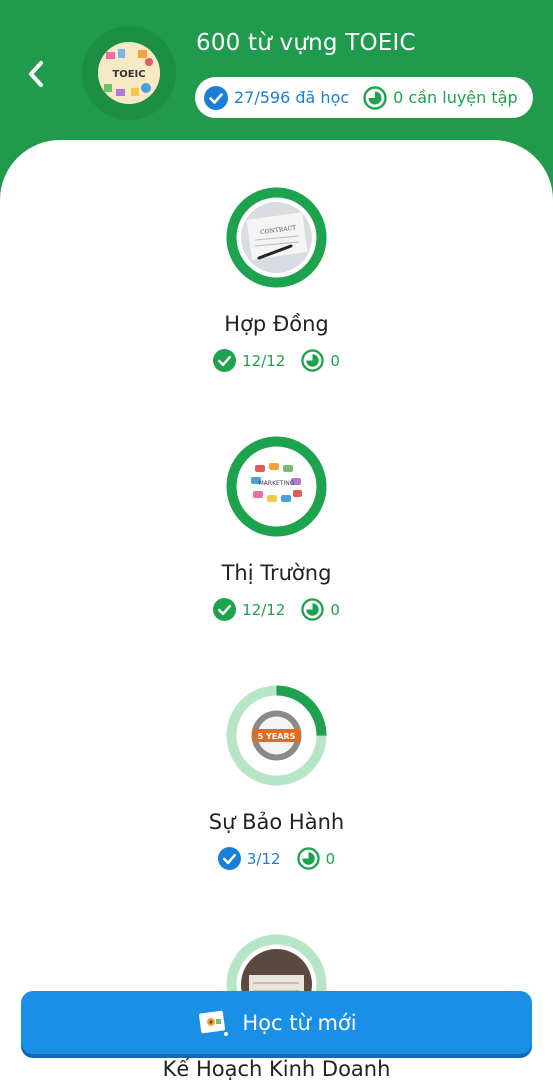  Describe the element at coordinates (249, 858) in the screenshot. I see `topic-learned: 3/12` at that location.